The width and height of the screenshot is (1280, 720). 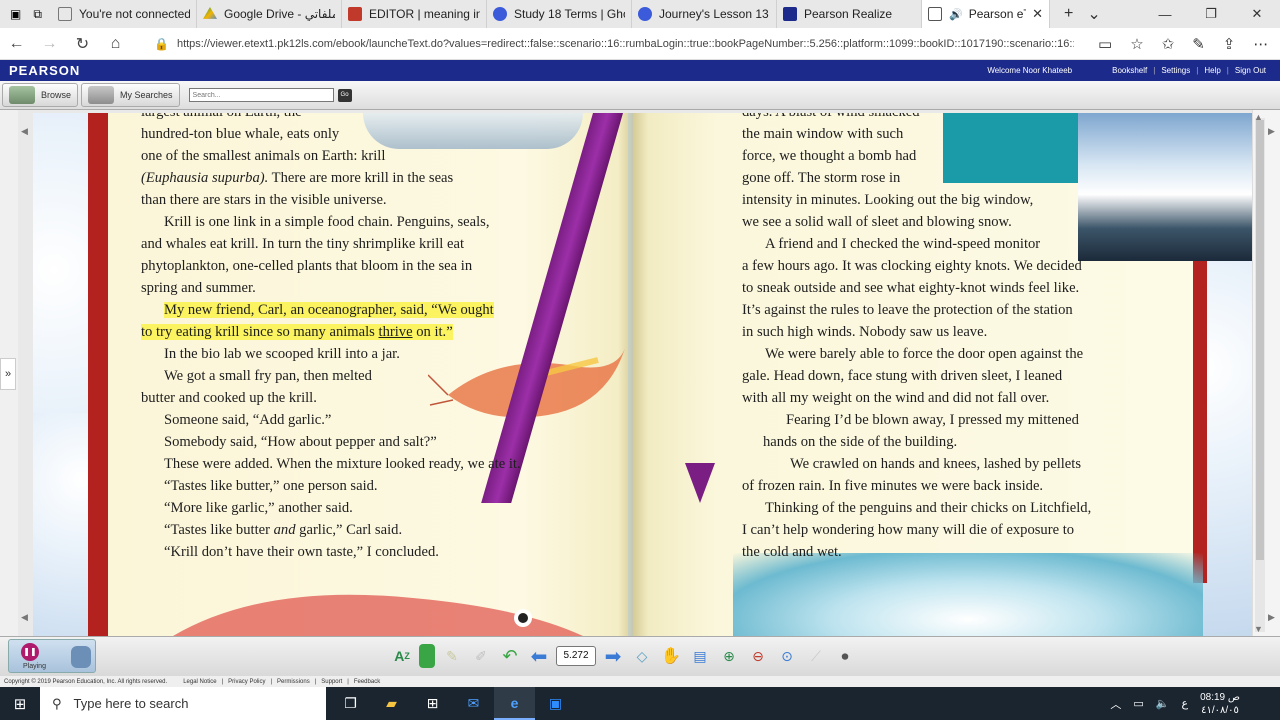 I want to click on new-tab-icon: +, so click(x=1068, y=14).